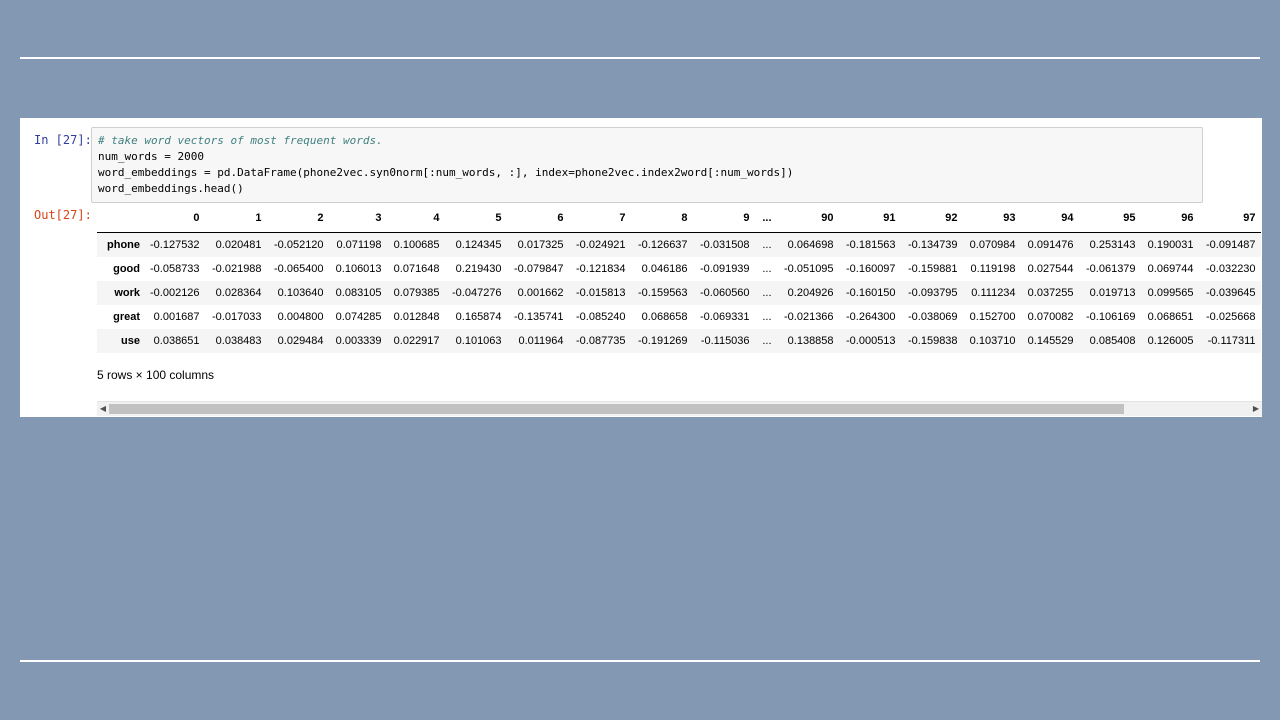 This screenshot has height=720, width=1280. Describe the element at coordinates (599, 244) in the screenshot. I see `table-cell: -0.024921` at that location.